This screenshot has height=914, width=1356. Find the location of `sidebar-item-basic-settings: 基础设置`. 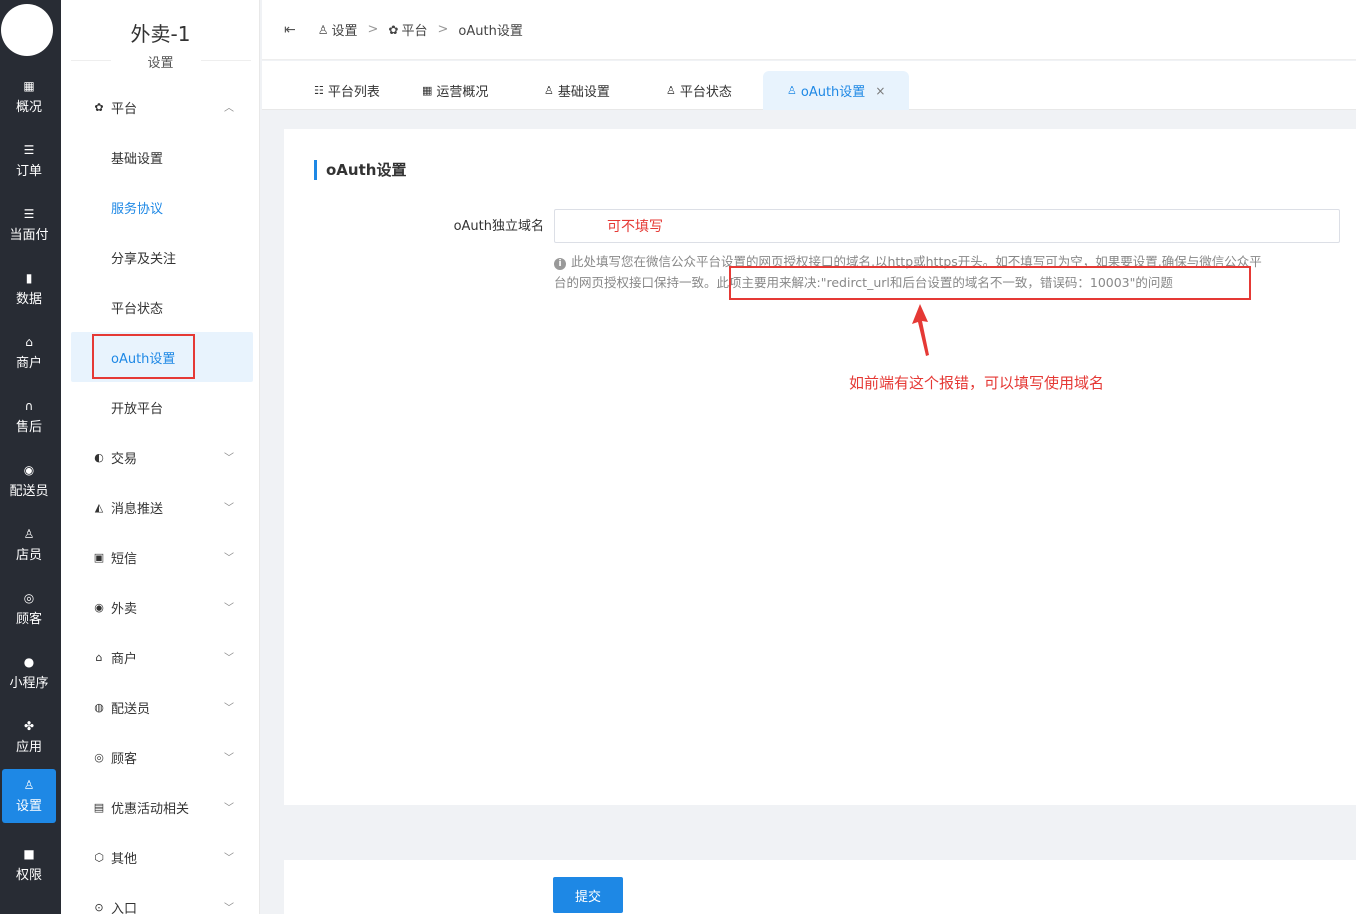

sidebar-item-basic-settings: 基础设置 is located at coordinates (162, 157).